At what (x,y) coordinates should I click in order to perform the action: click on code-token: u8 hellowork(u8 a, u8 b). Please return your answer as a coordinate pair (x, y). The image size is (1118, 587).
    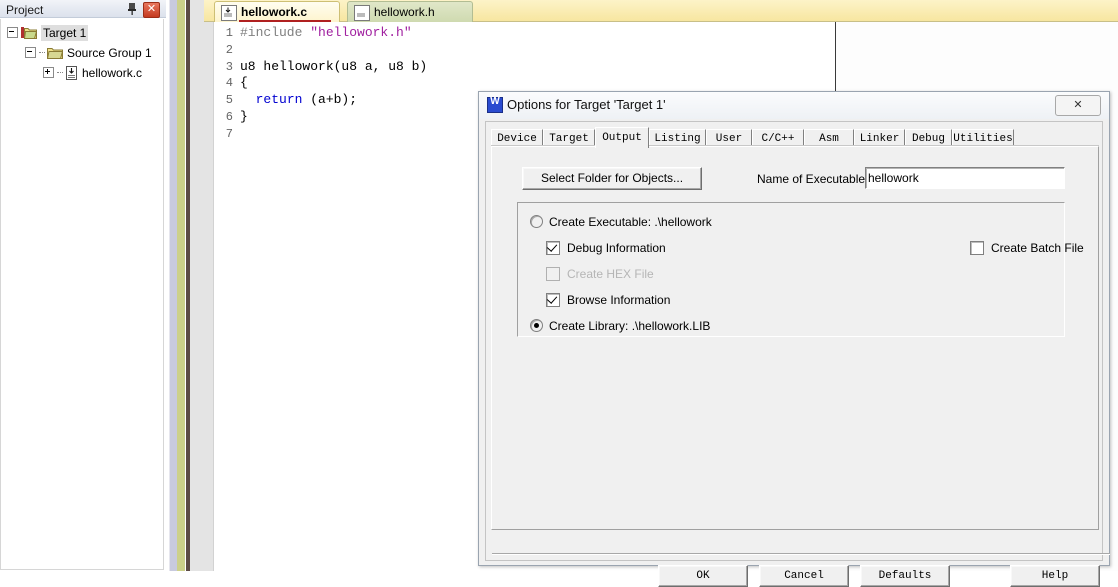
    Looking at the image, I should click on (334, 66).